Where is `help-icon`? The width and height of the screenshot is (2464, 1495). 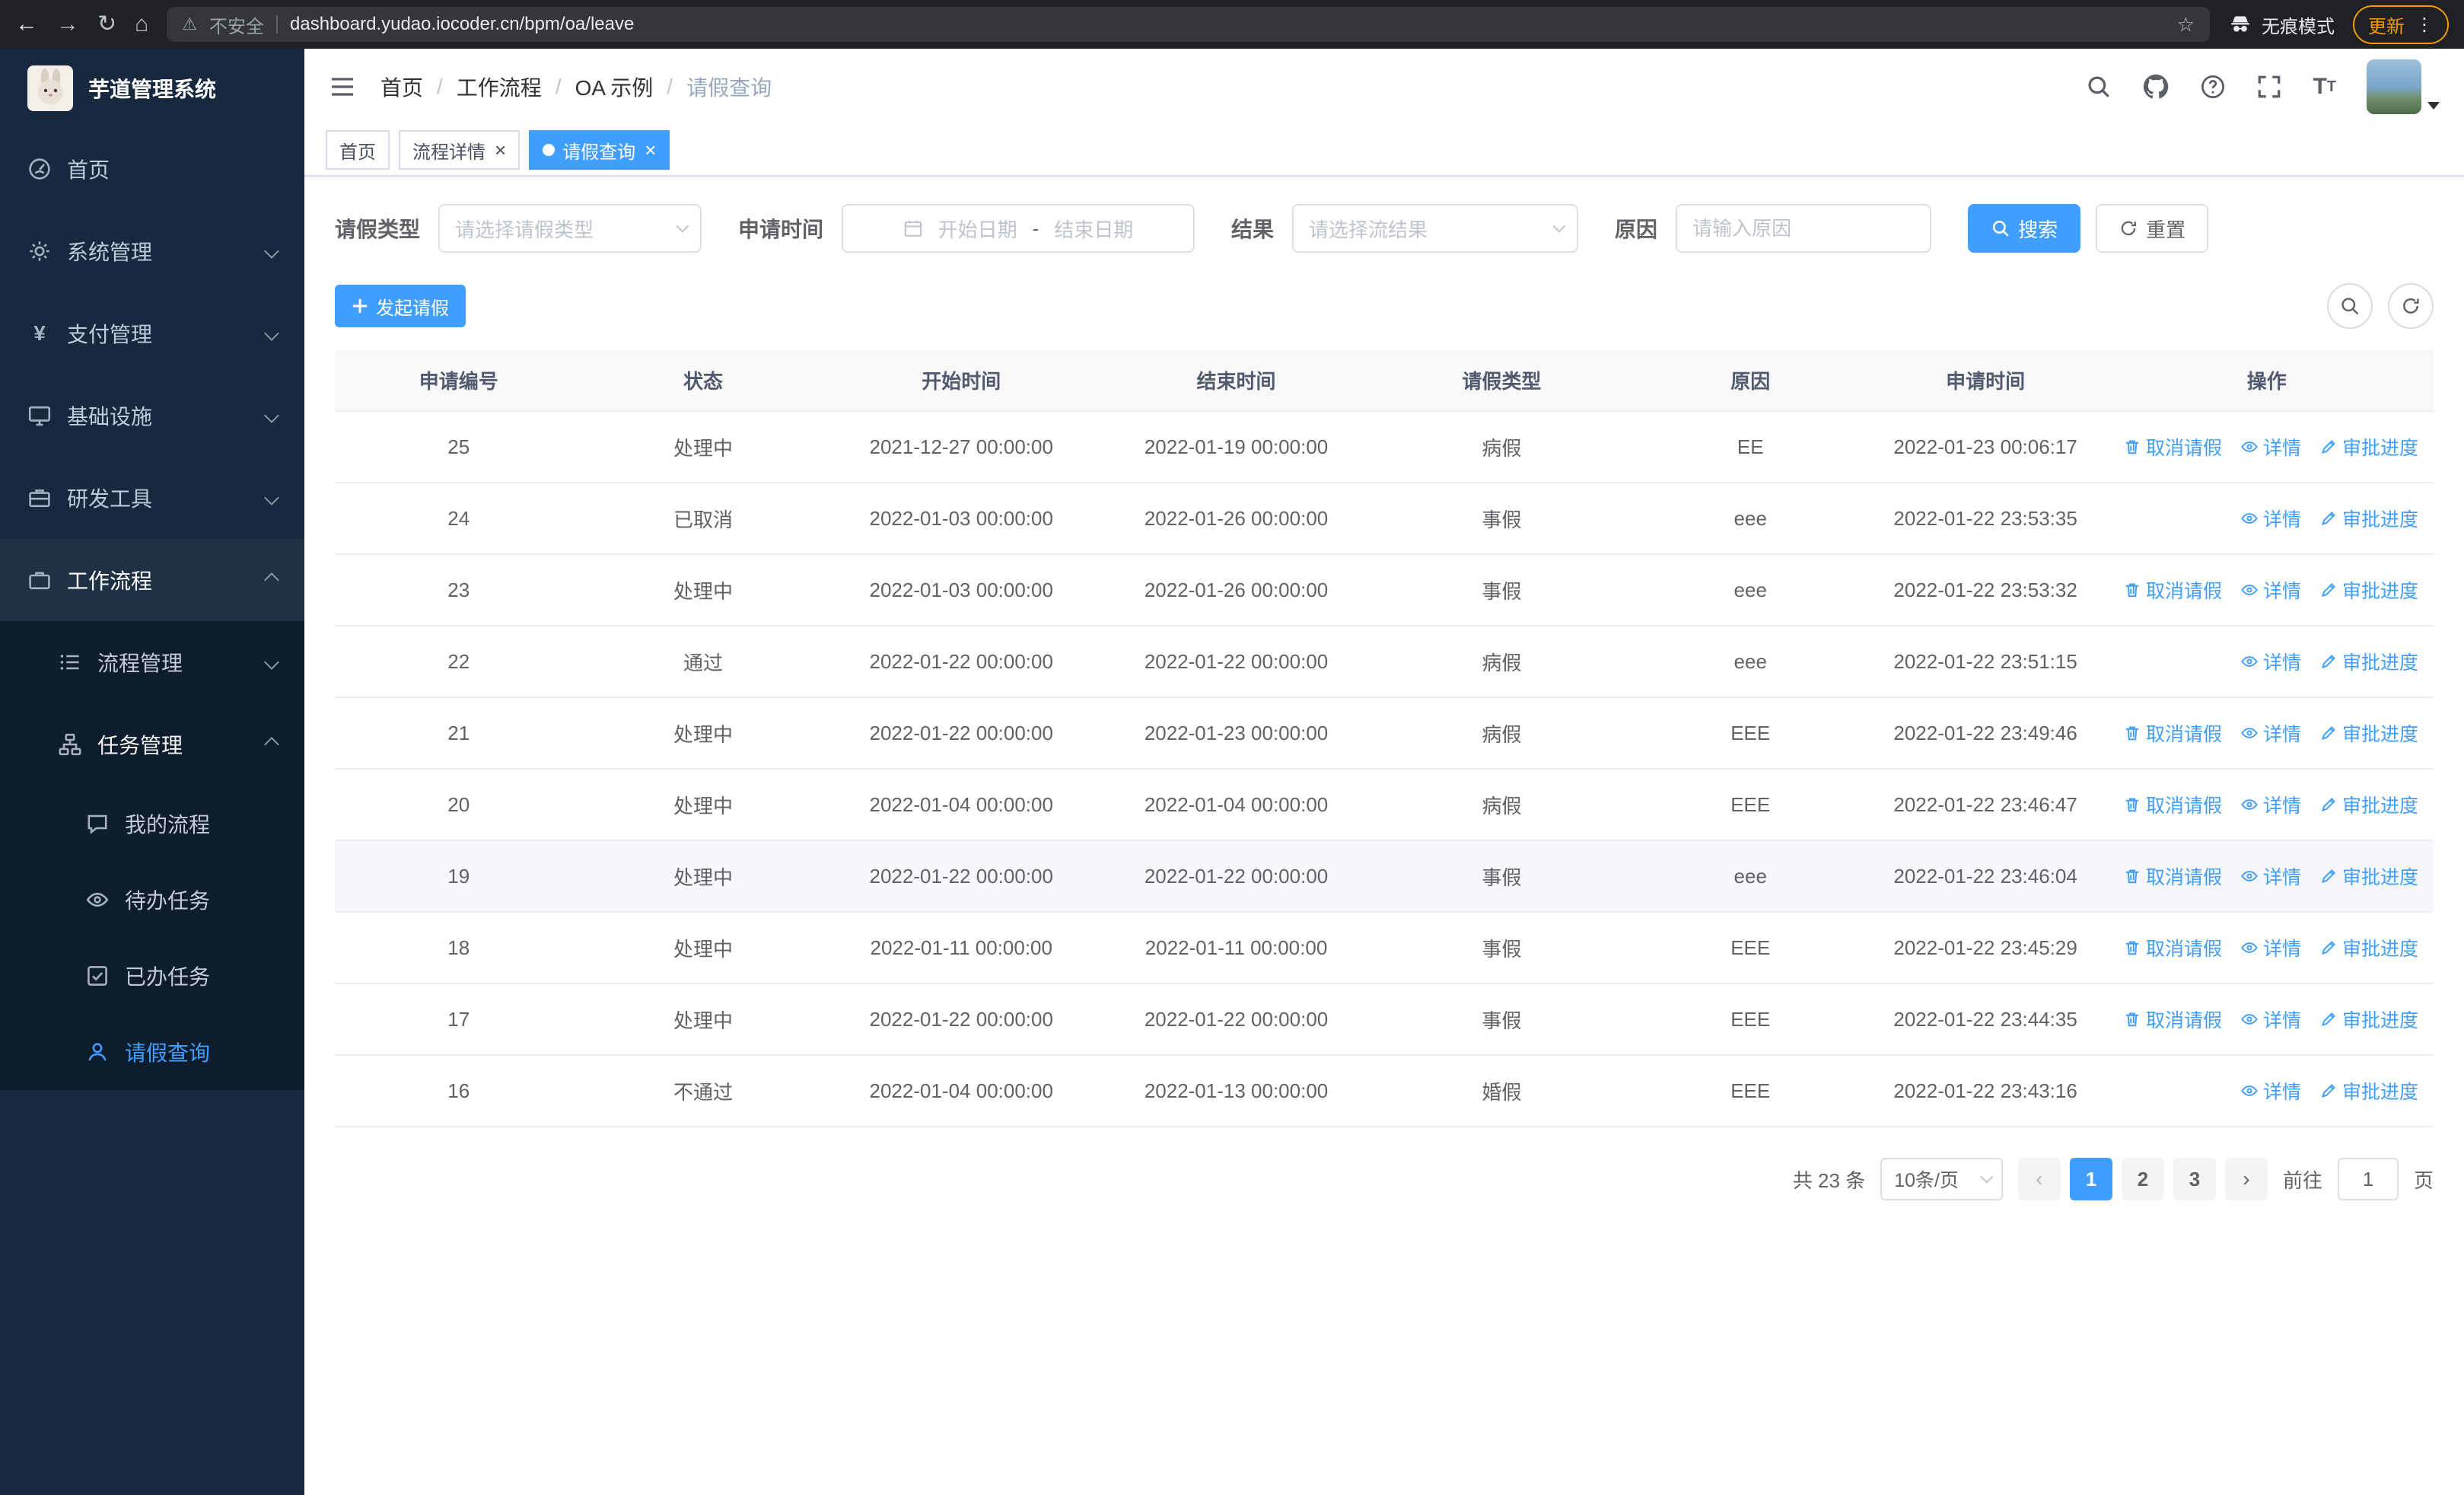 help-icon is located at coordinates (2213, 87).